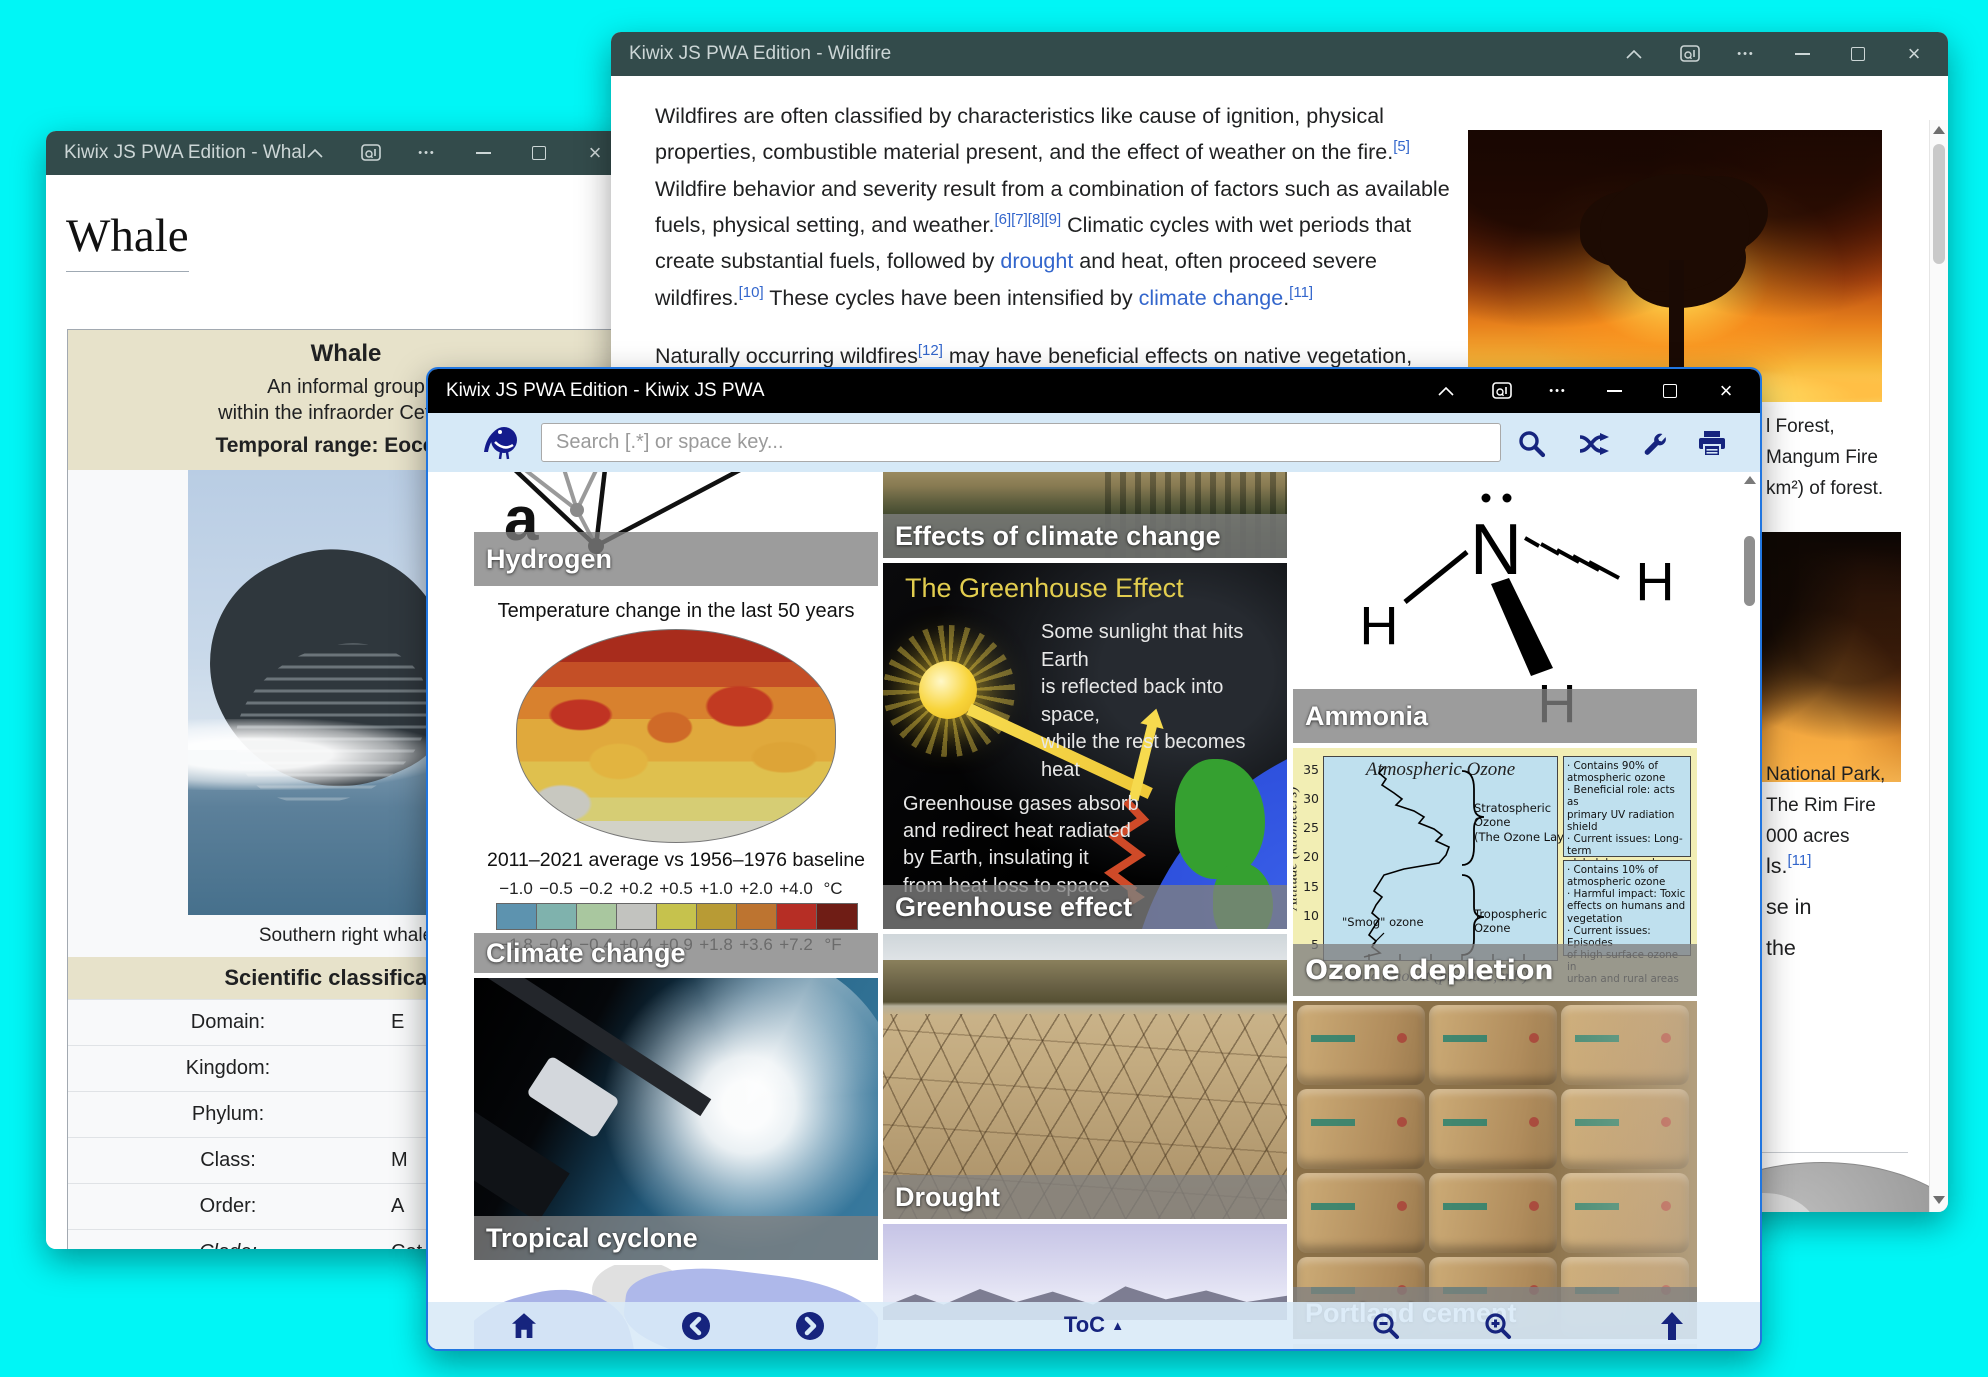  Describe the element at coordinates (502, 442) in the screenshot. I see `kiwix-logo-icon` at that location.